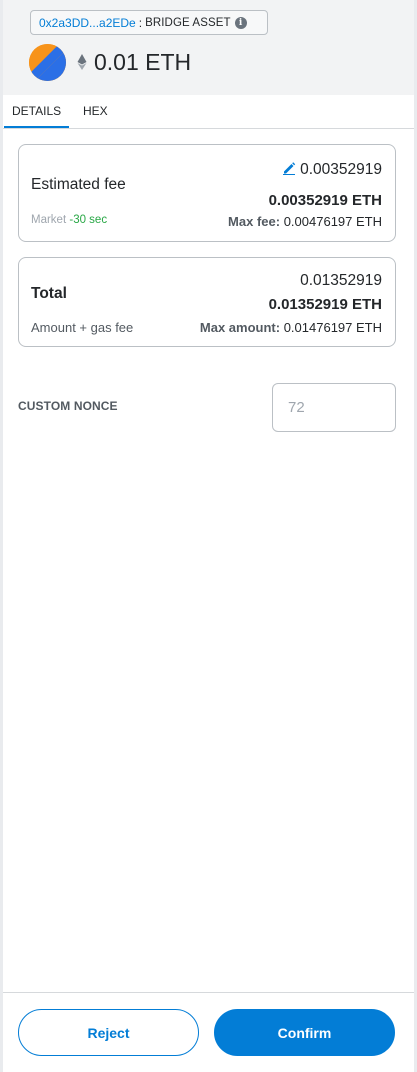 The height and width of the screenshot is (1072, 417). I want to click on contract-address: 0x2a3DD...a2EDe, so click(87, 23).